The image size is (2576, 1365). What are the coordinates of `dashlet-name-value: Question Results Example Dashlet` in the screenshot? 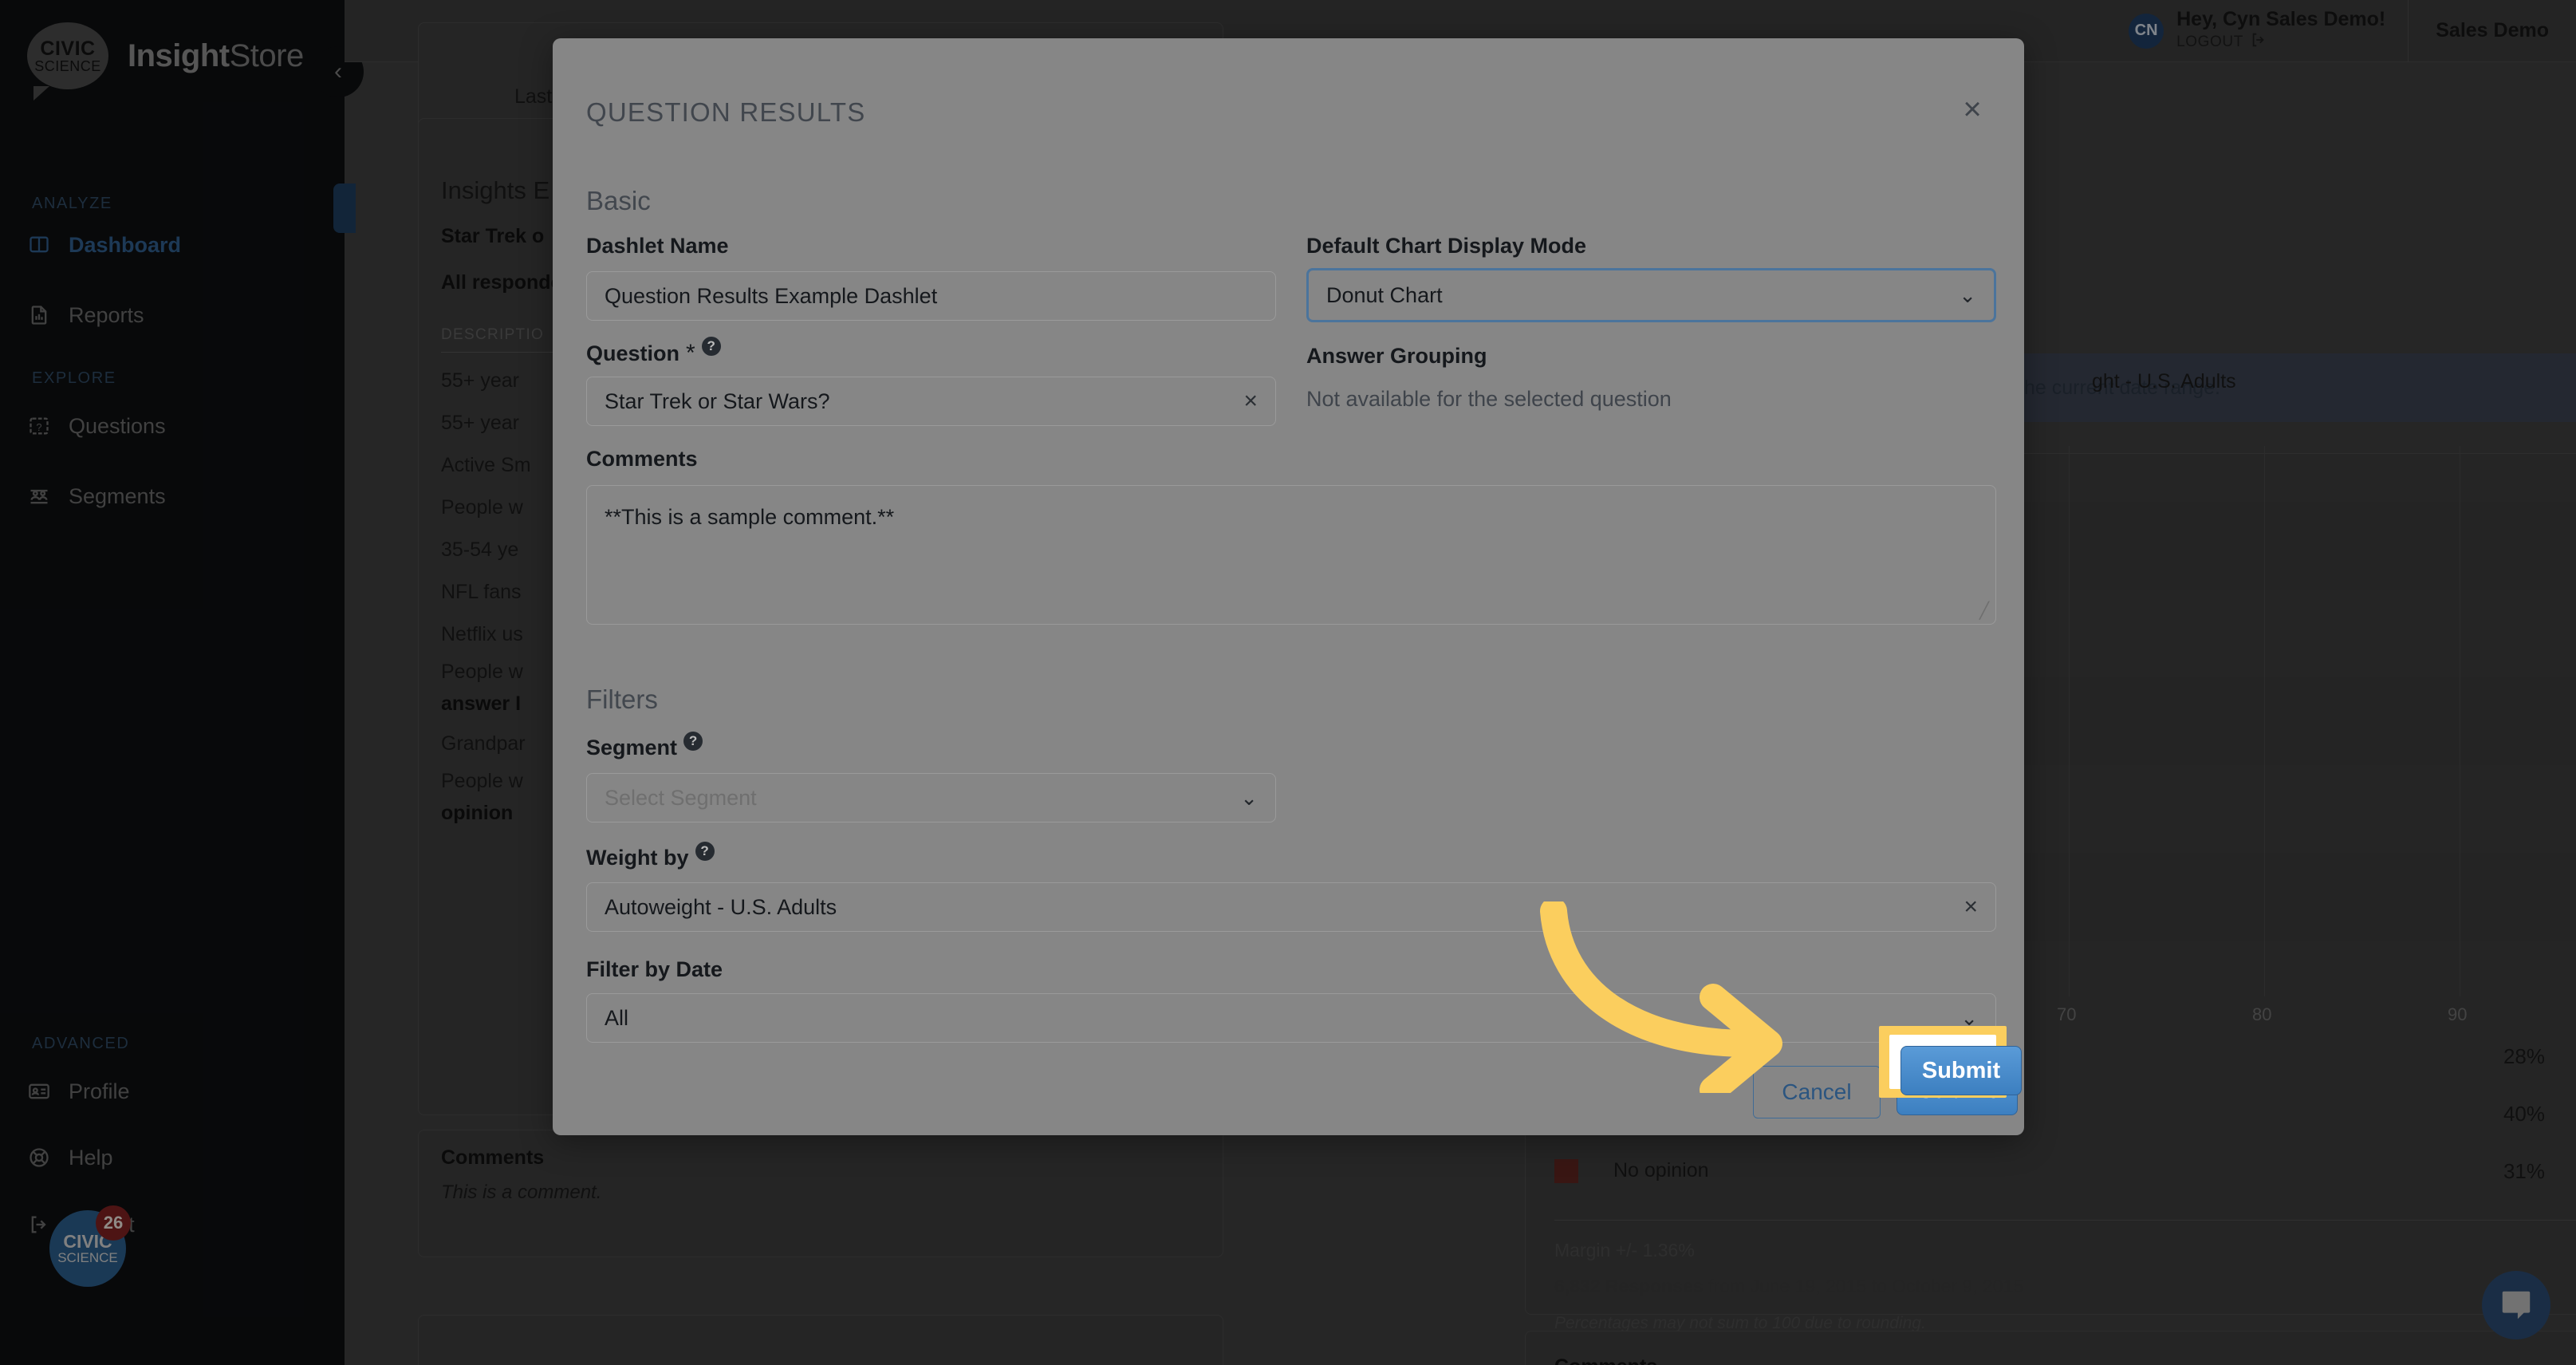 It's located at (771, 295).